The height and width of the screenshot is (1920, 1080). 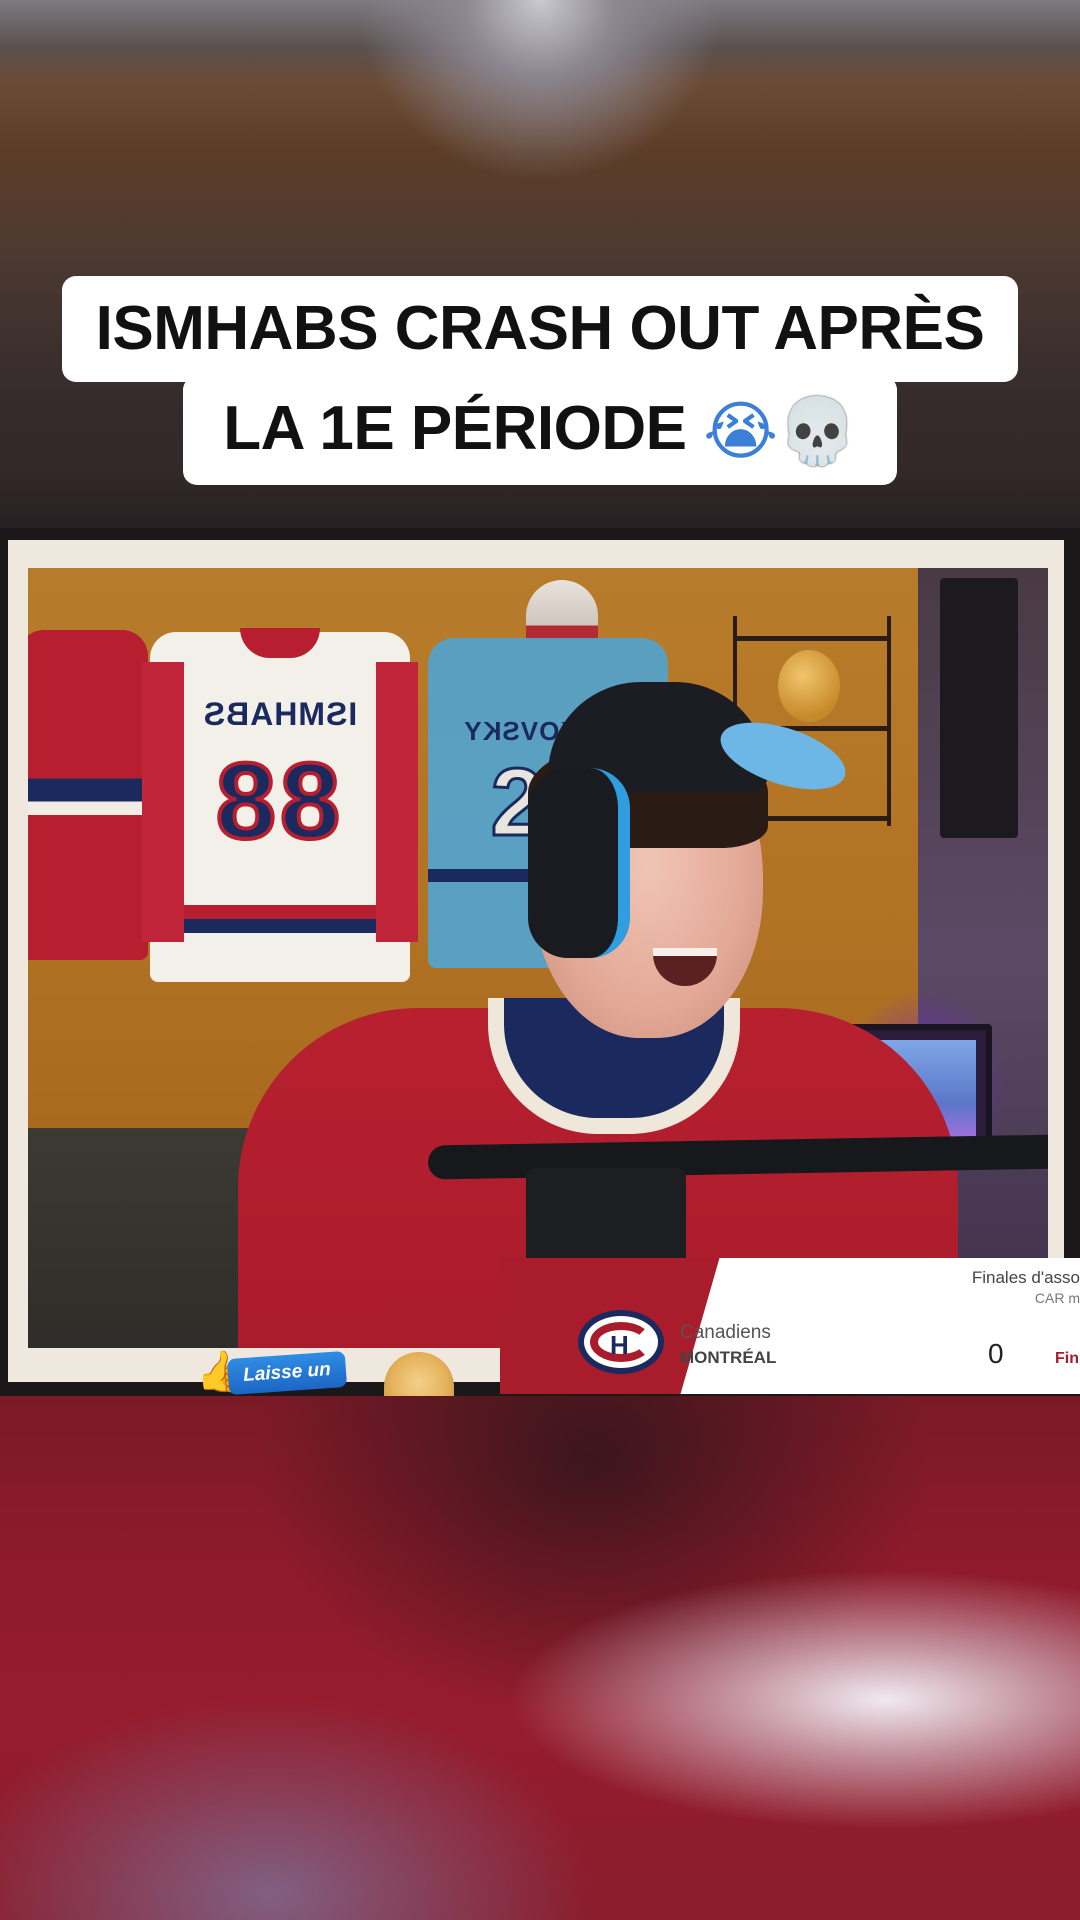 I want to click on jersey-collar, so click(x=280, y=643).